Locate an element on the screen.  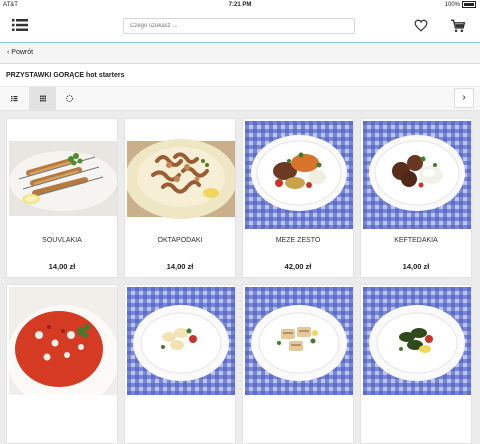
back-label: Powrót is located at coordinates (22, 52).